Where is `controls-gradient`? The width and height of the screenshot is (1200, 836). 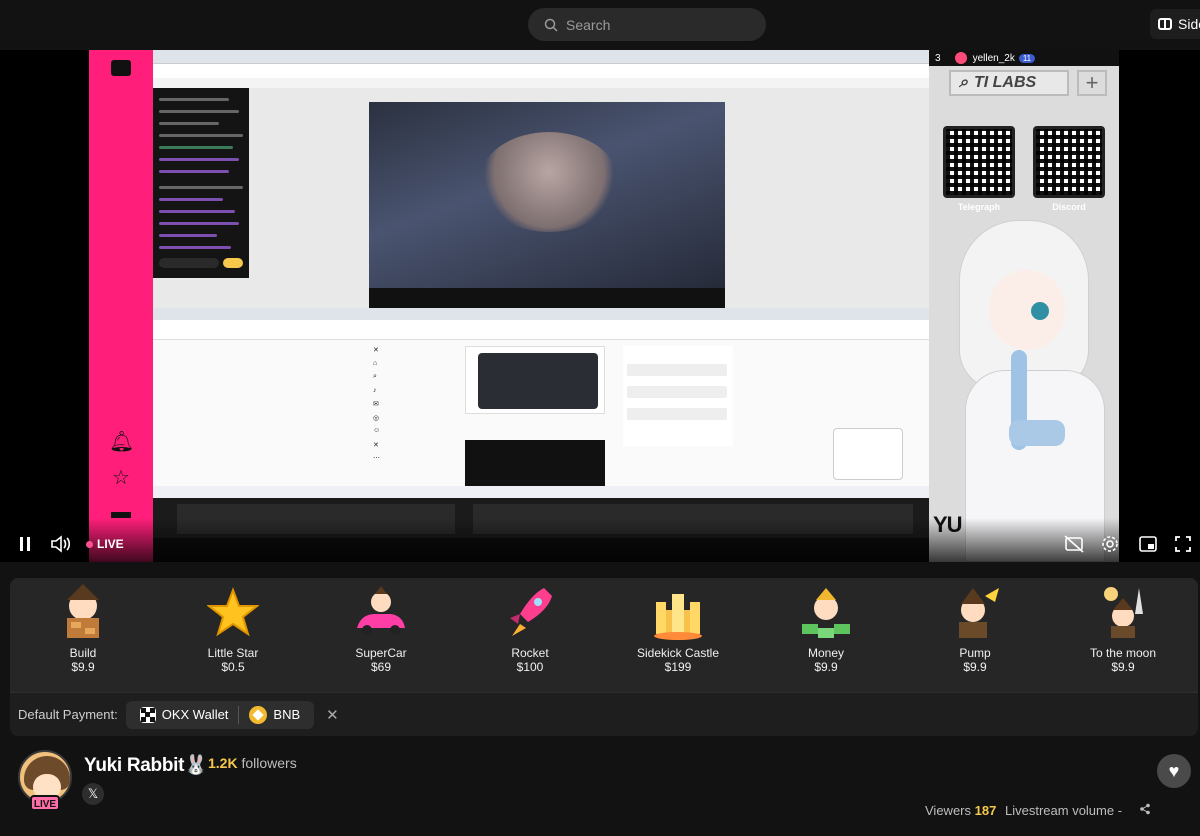
controls-gradient is located at coordinates (600, 540).